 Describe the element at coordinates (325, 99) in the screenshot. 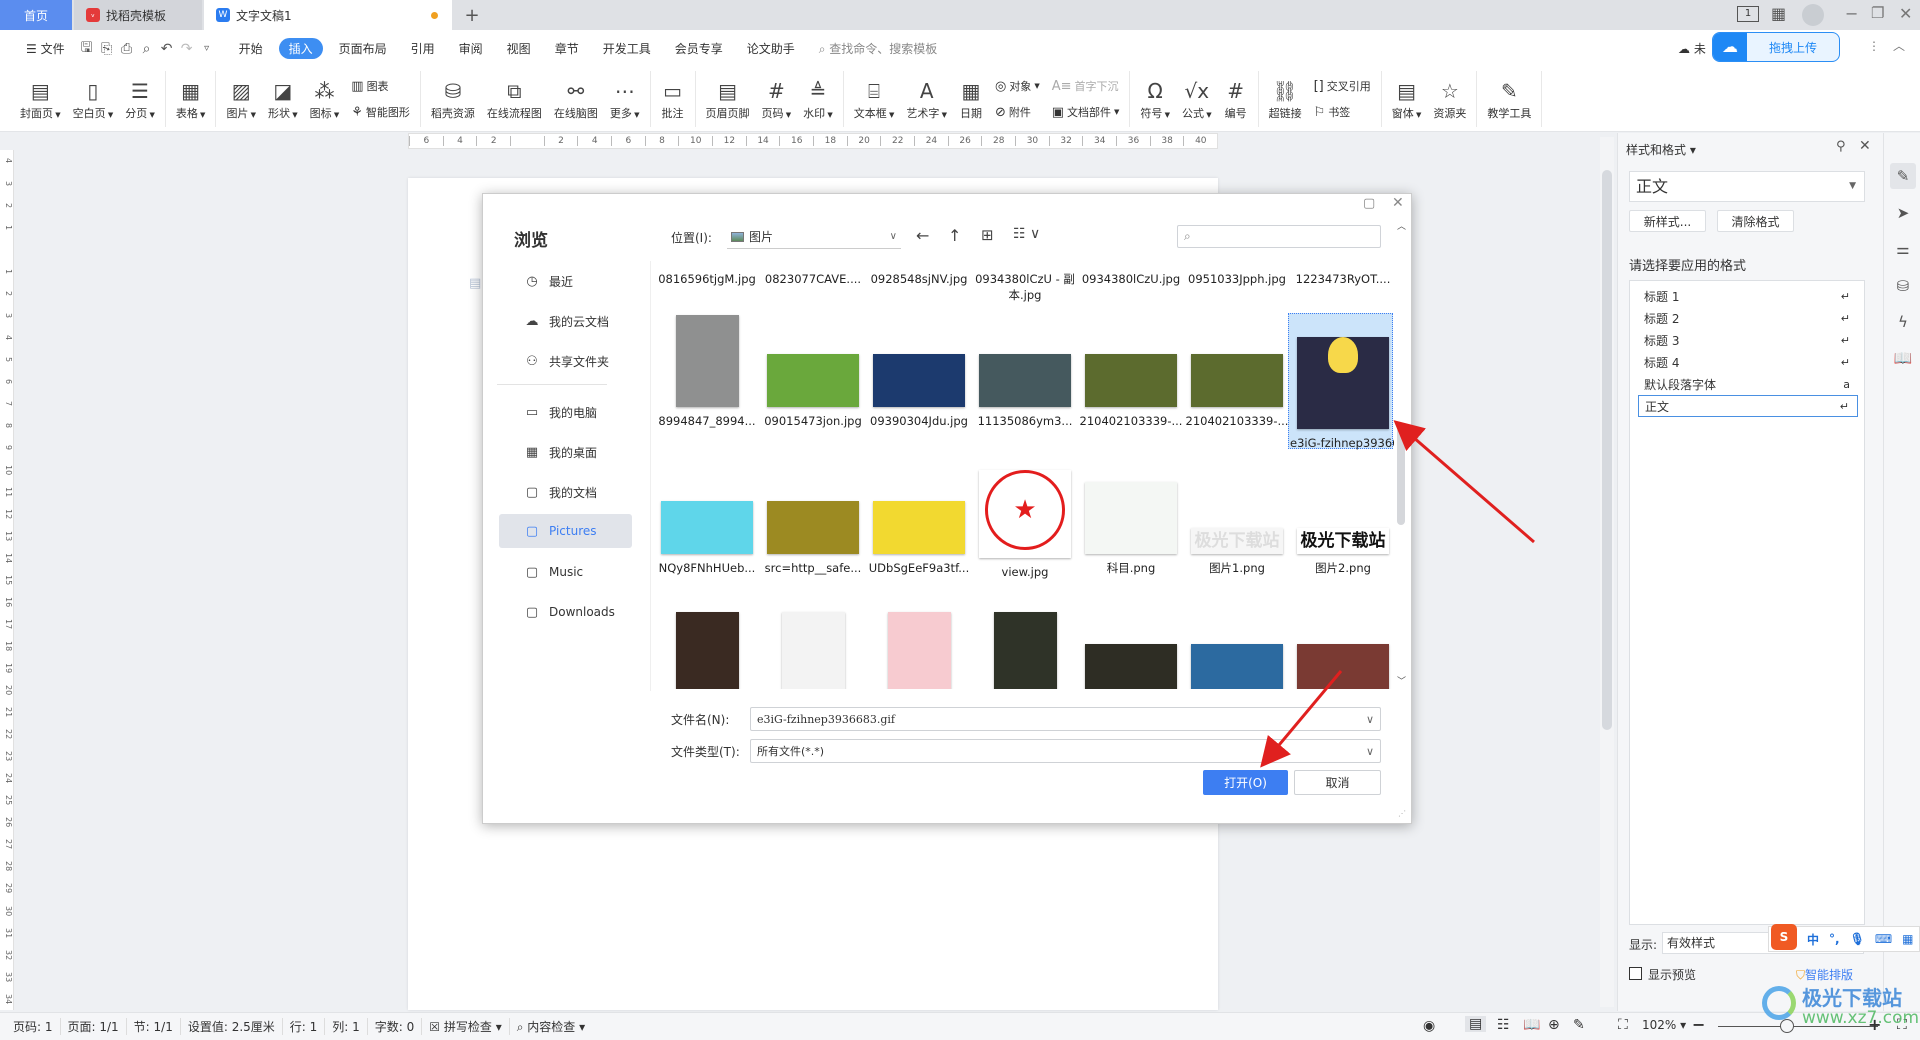

I see `ribbon-button: ⁂ 图标 ▼` at that location.